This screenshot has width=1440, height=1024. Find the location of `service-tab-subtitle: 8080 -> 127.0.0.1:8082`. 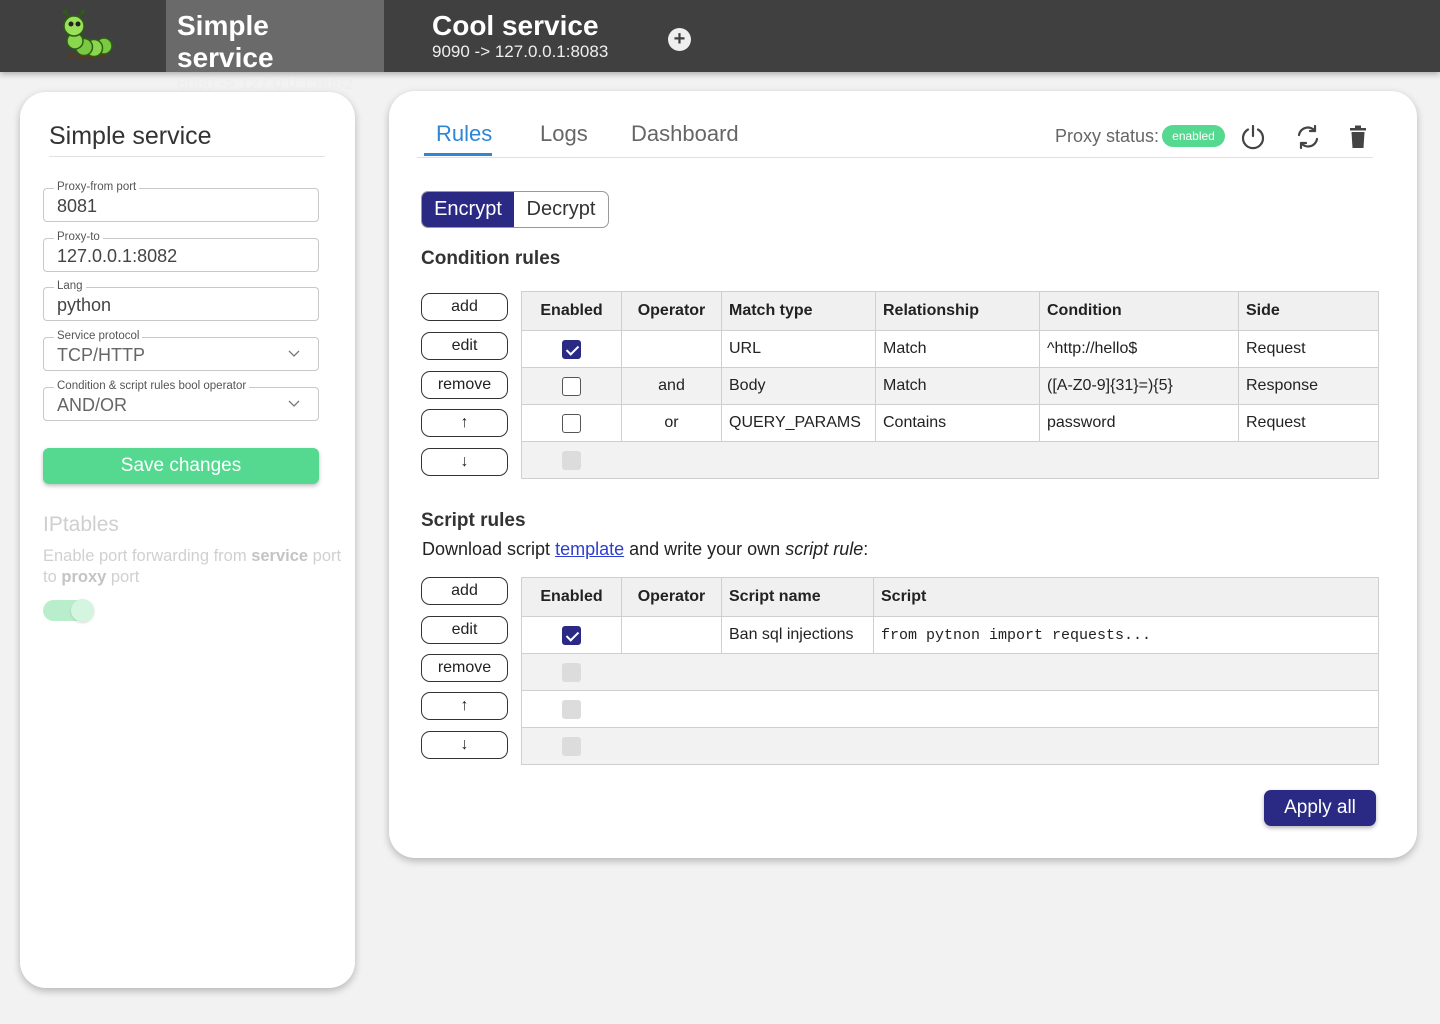

service-tab-subtitle: 8080 -> 127.0.0.1:8082 is located at coordinates (265, 83).